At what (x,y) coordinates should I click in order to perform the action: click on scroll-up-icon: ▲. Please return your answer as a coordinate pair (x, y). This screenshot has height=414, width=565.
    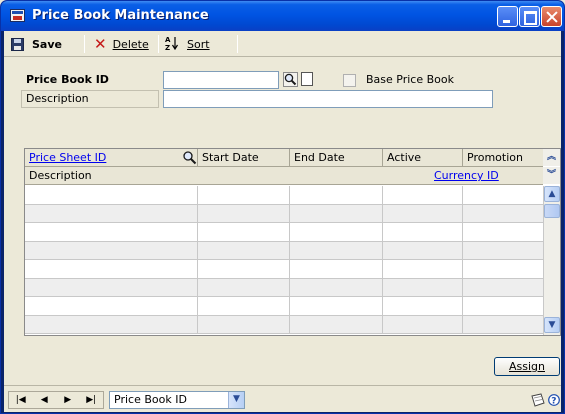
    Looking at the image, I should click on (552, 194).